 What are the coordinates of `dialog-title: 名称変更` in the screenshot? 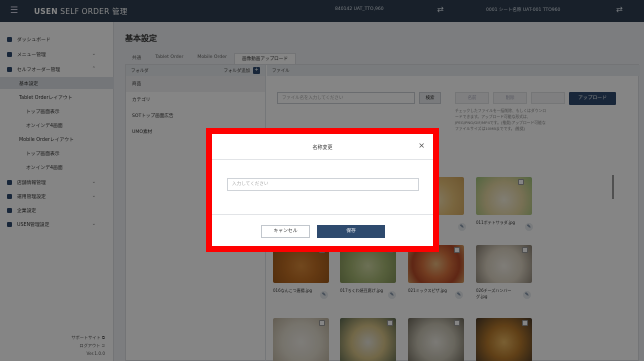 It's located at (322, 148).